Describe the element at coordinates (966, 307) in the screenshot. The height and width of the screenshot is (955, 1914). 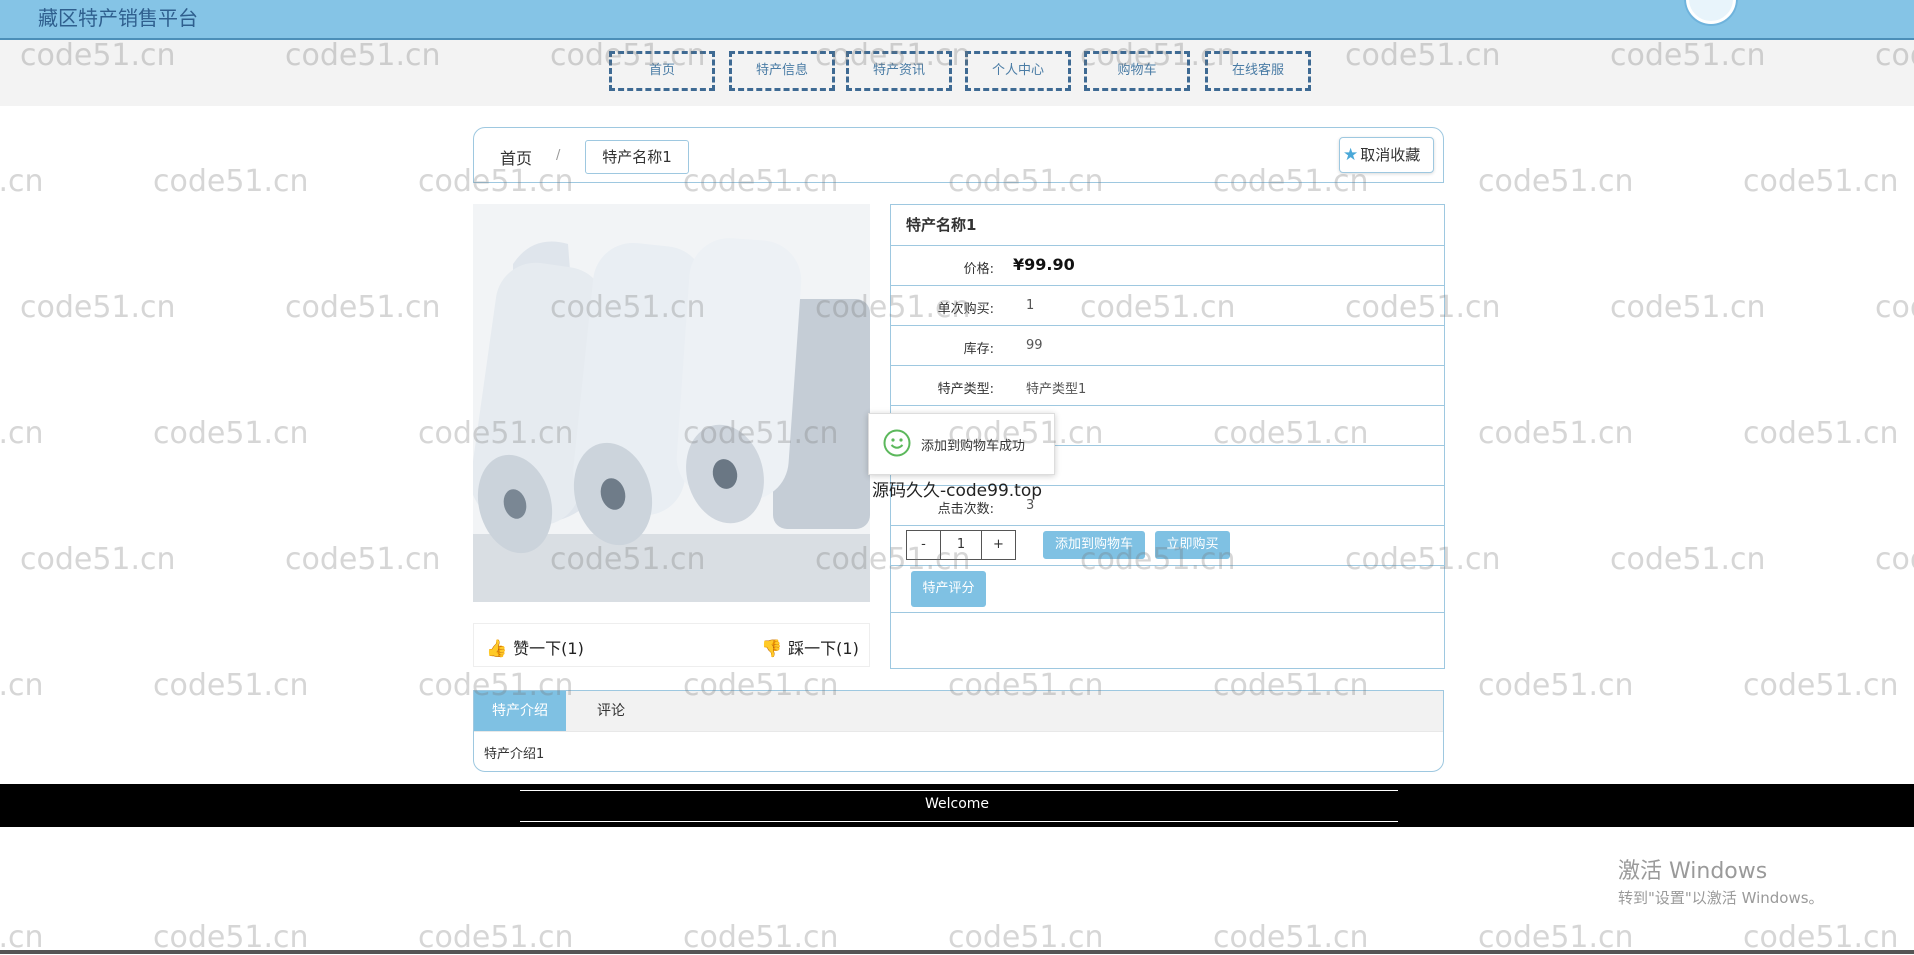
I see `per-purchase-label: 单次购买:` at that location.